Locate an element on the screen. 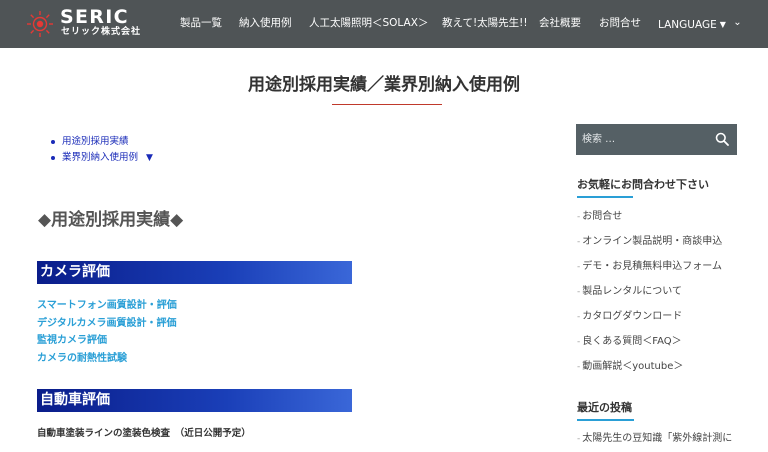 The height and width of the screenshot is (452, 768). sidebar-link-label: 動画解説＜youtube＞ is located at coordinates (632, 366).